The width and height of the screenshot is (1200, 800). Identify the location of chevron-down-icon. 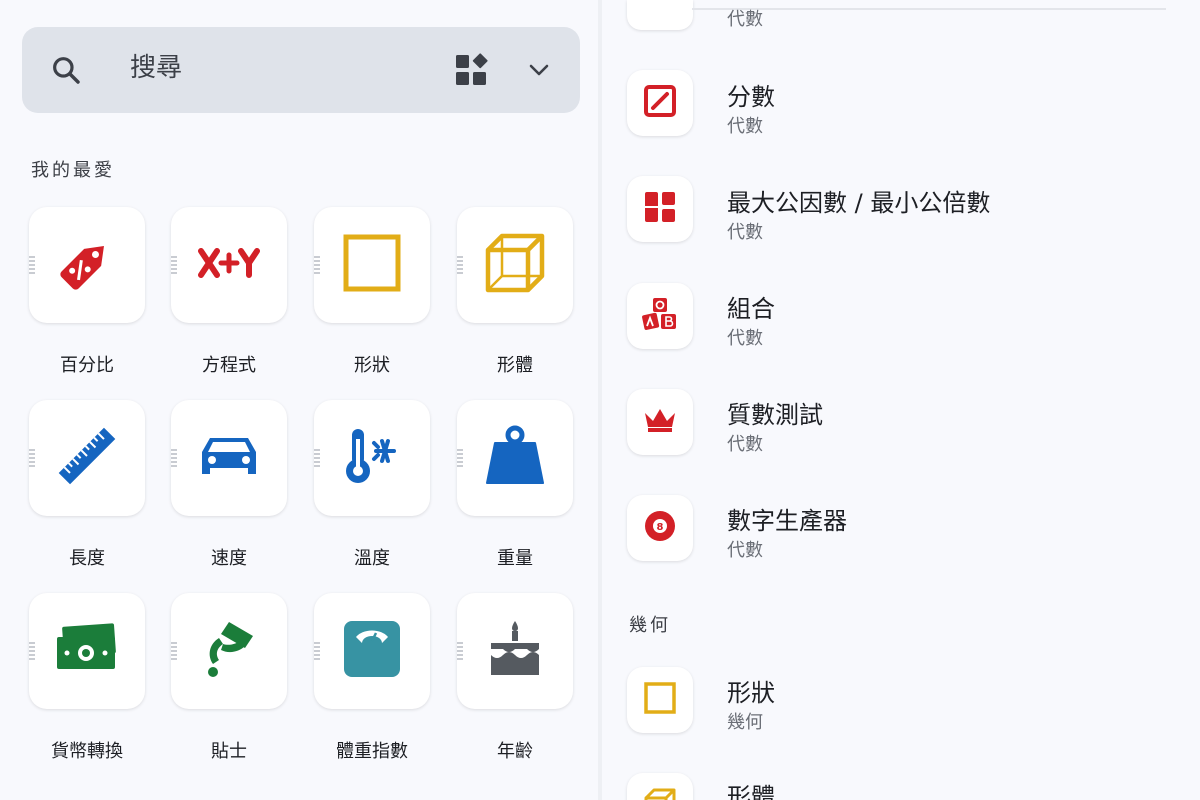
(539, 70).